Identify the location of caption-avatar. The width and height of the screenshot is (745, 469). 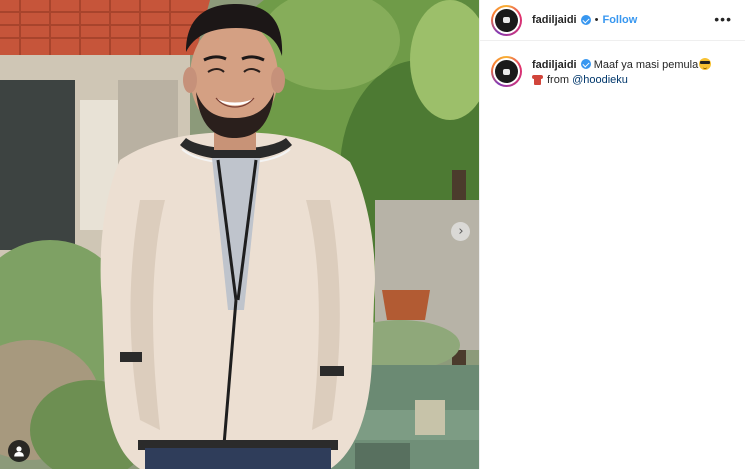
(506, 71).